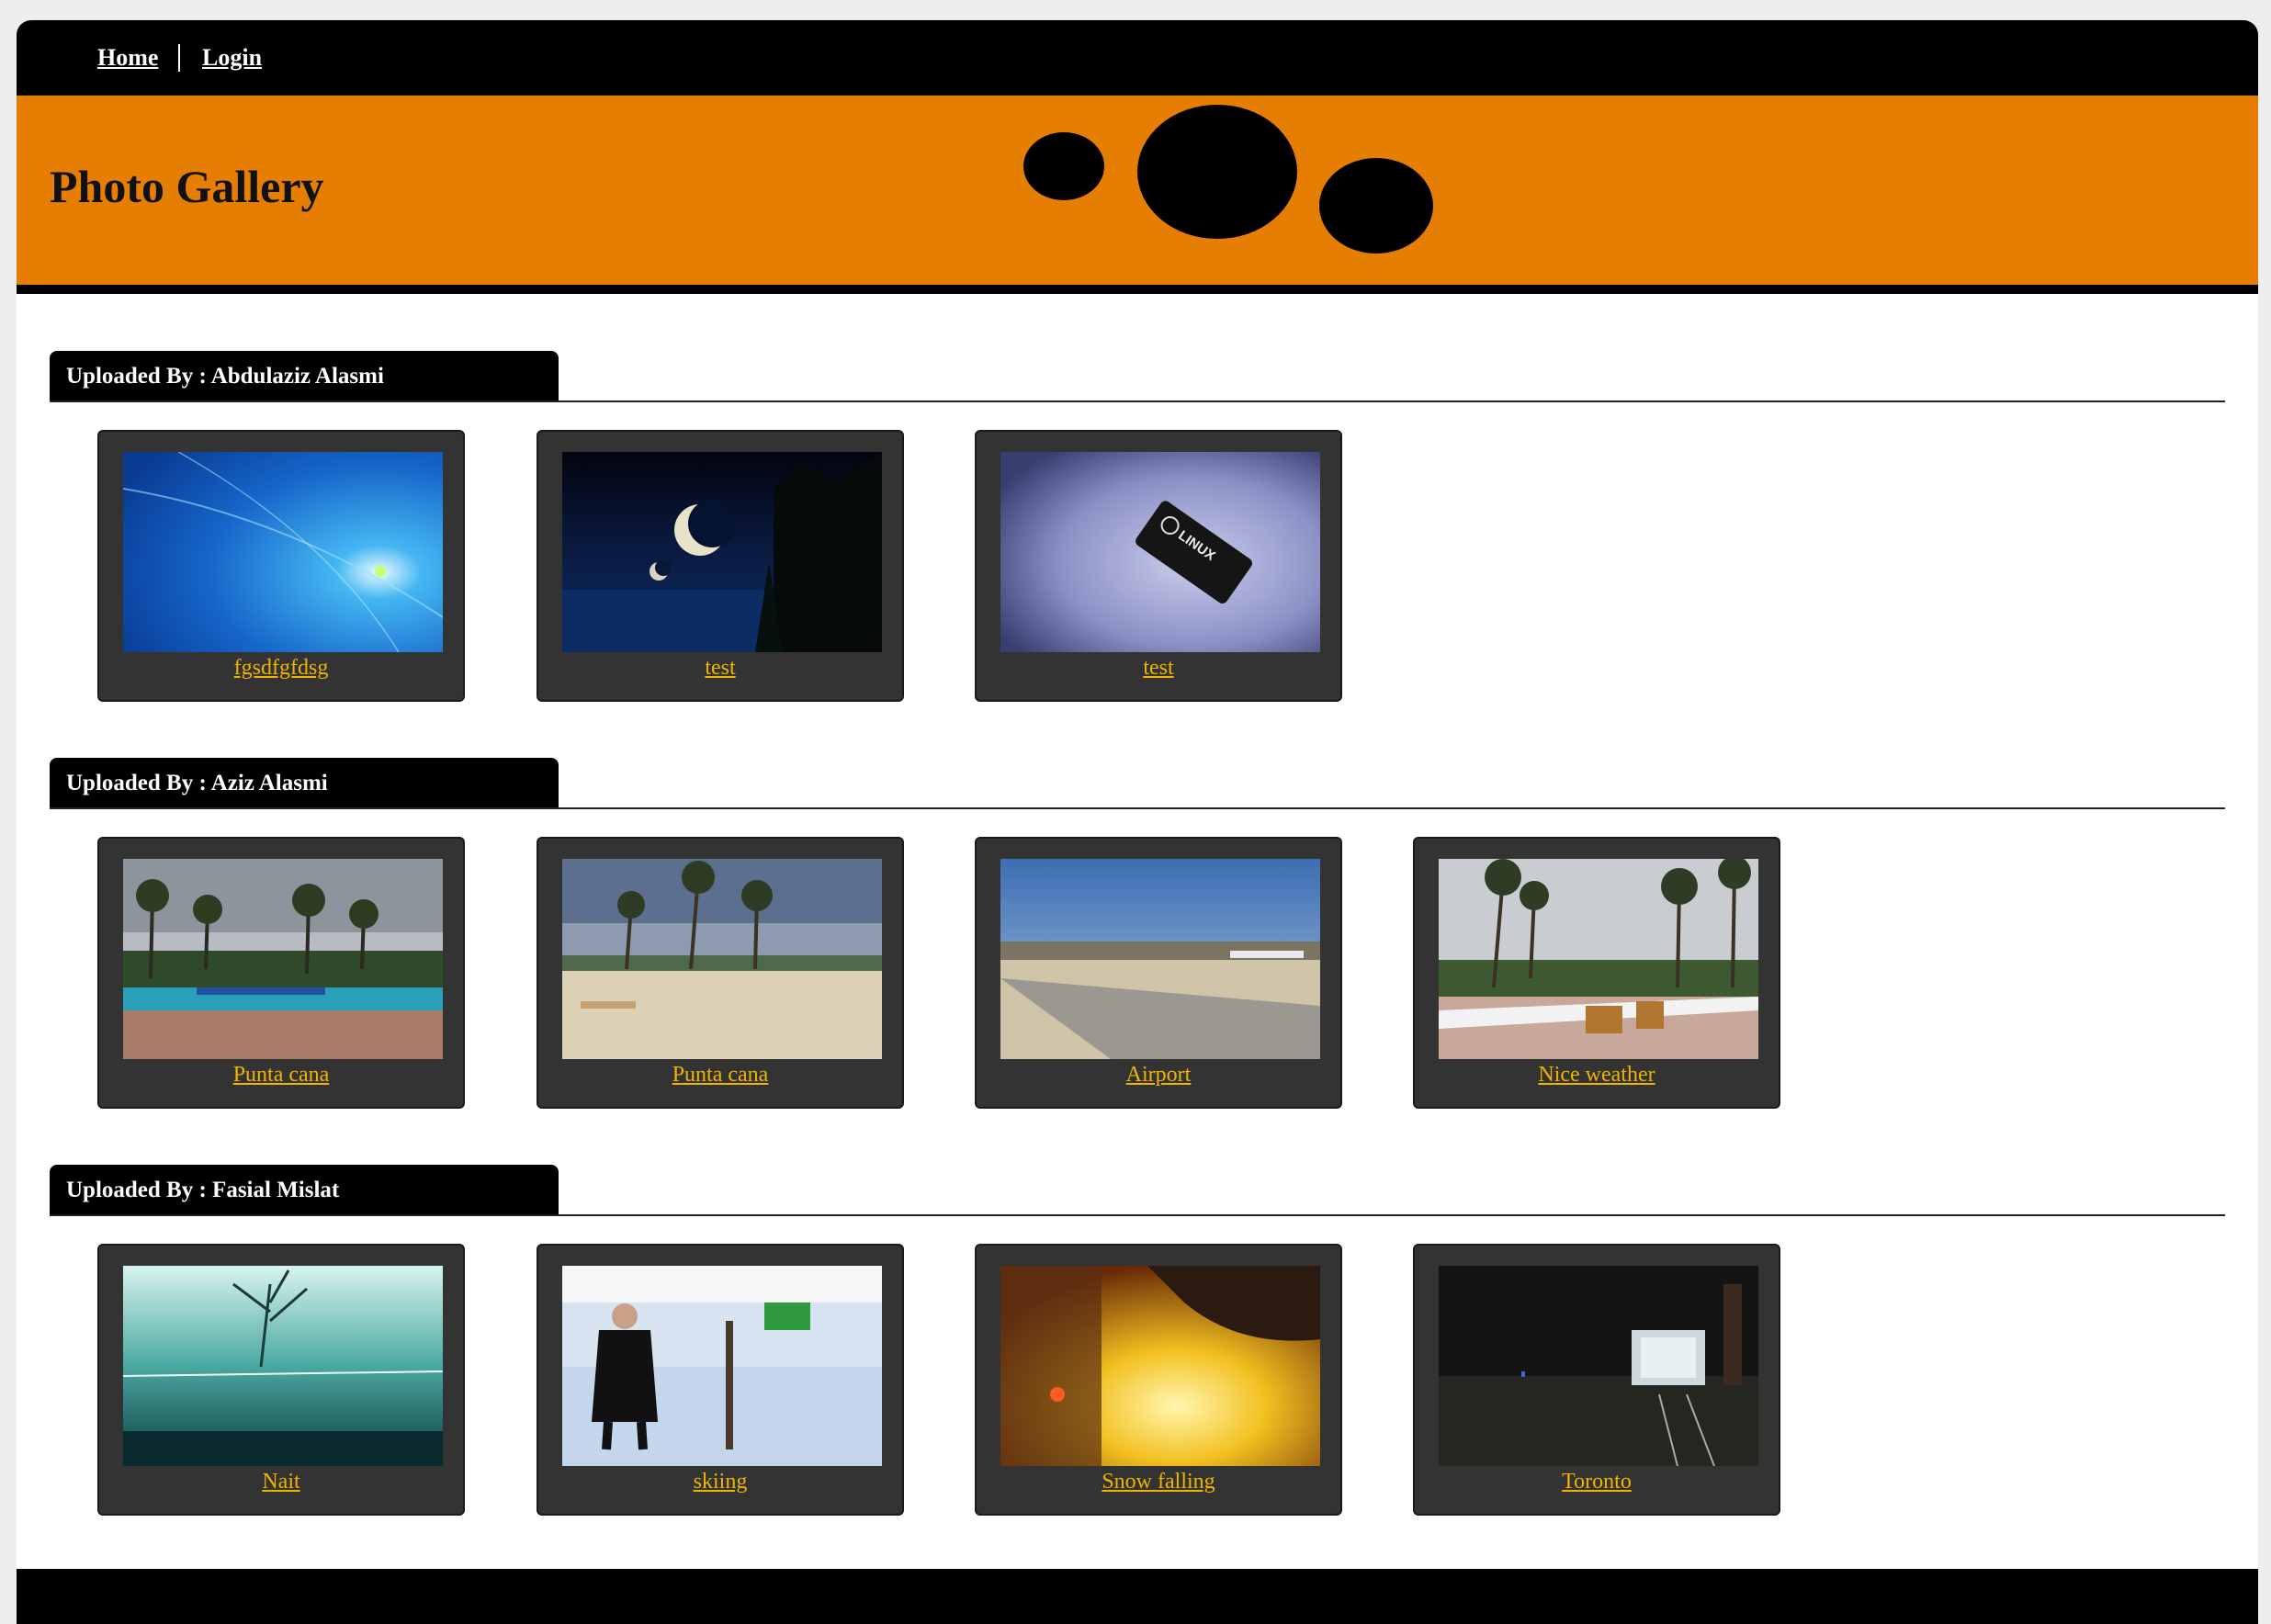 This screenshot has height=1624, width=2271. What do you see at coordinates (281, 1482) in the screenshot?
I see `photo-caption-link: Nait` at bounding box center [281, 1482].